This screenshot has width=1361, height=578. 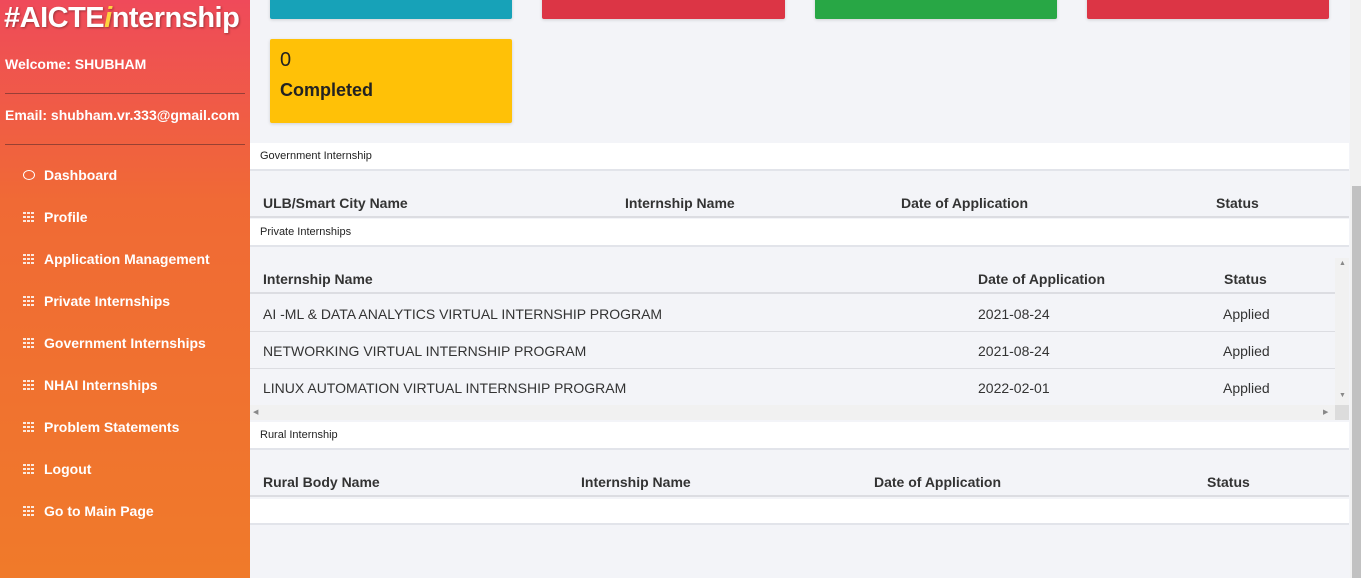 I want to click on page-scrollbar-thumb, so click(x=1356, y=382).